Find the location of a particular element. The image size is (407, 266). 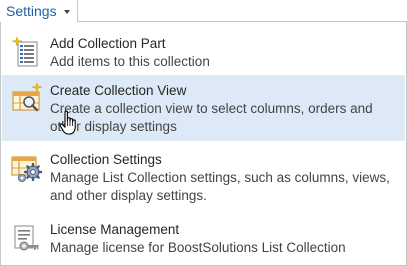

menu-item-title: Collection Settings is located at coordinates (106, 159).